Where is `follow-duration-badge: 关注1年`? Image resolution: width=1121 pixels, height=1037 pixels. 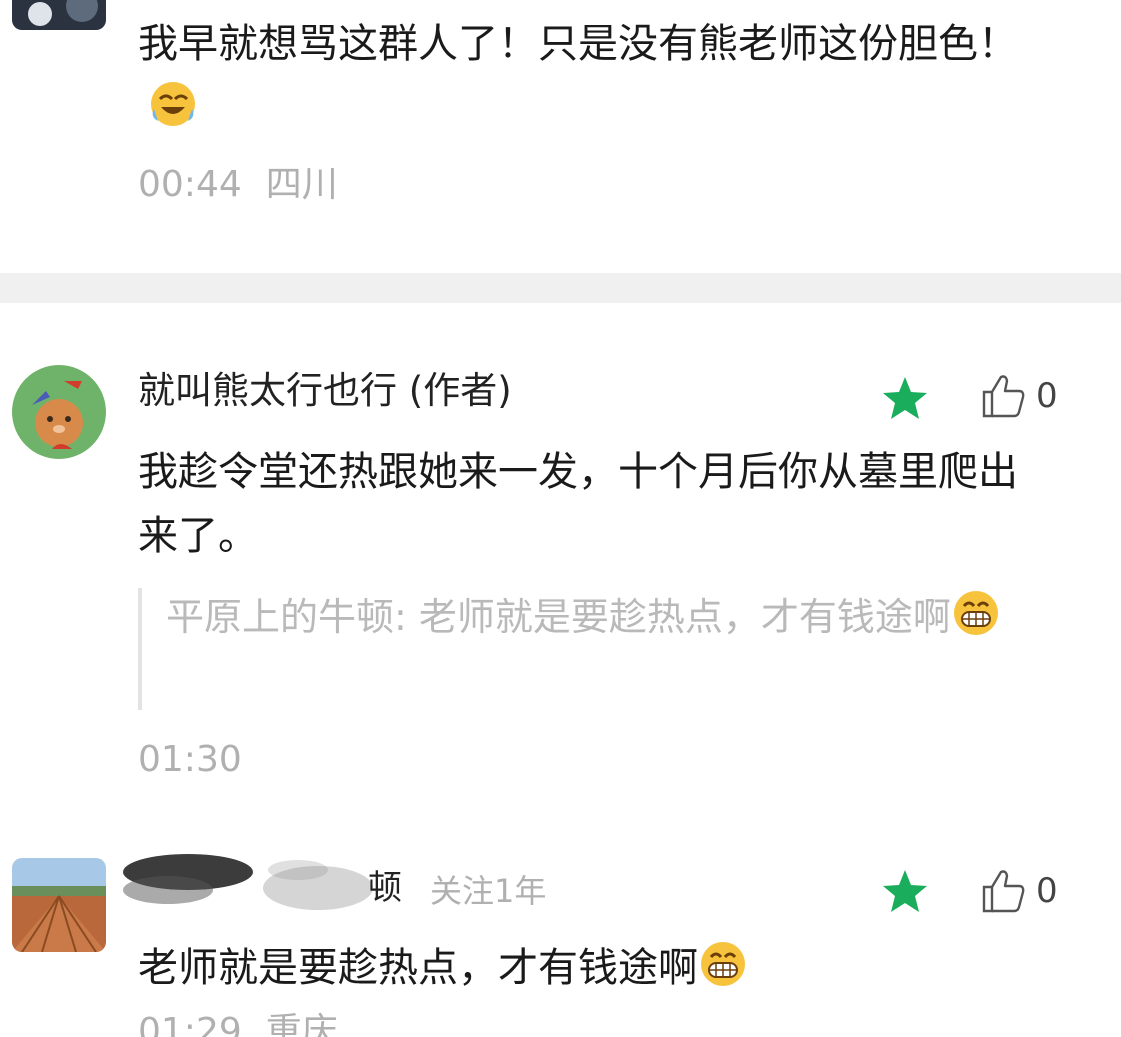 follow-duration-badge: 关注1年 is located at coordinates (488, 891).